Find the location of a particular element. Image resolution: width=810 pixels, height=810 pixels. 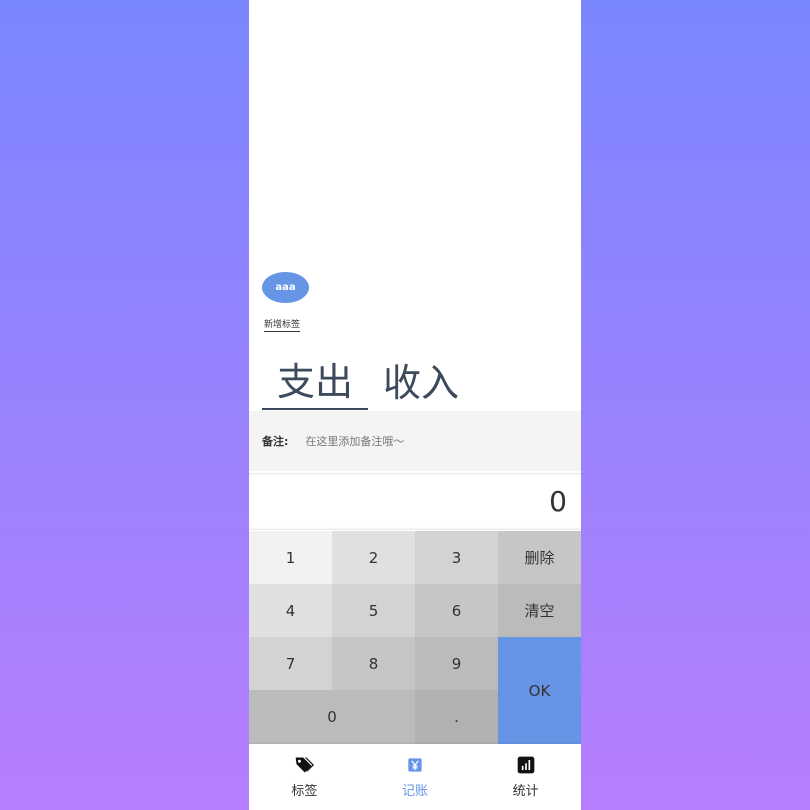

bottom-nav: 标签 记账 统计 is located at coordinates (415, 777).